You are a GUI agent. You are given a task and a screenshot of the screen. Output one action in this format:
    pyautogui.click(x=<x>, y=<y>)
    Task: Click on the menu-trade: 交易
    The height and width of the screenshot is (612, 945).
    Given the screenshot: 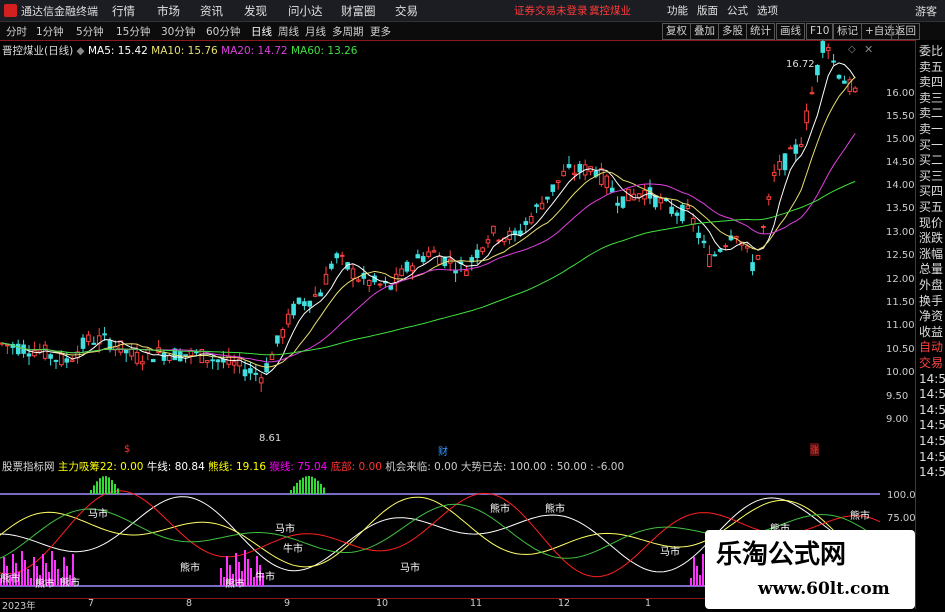 What is the action you would take?
    pyautogui.click(x=406, y=11)
    